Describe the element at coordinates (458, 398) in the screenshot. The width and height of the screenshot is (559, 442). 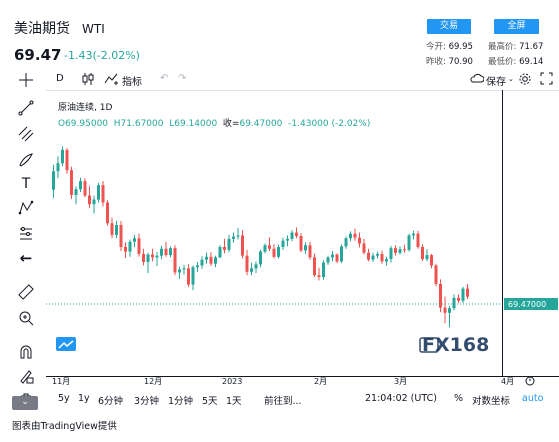
I see `percent-toggle: %` at that location.